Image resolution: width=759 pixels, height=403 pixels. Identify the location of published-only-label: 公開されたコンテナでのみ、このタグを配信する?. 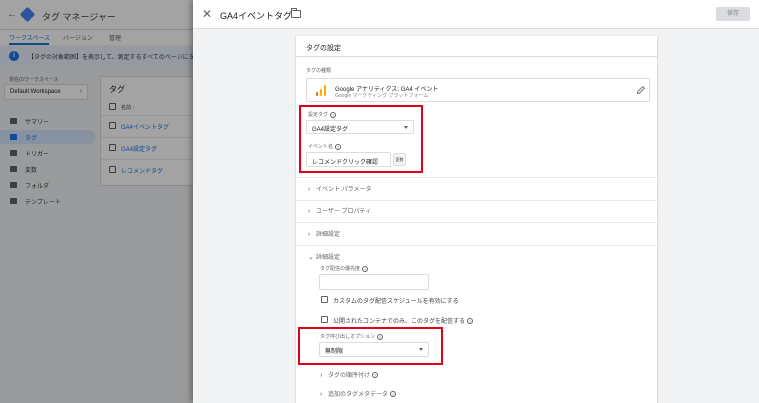
(403, 320).